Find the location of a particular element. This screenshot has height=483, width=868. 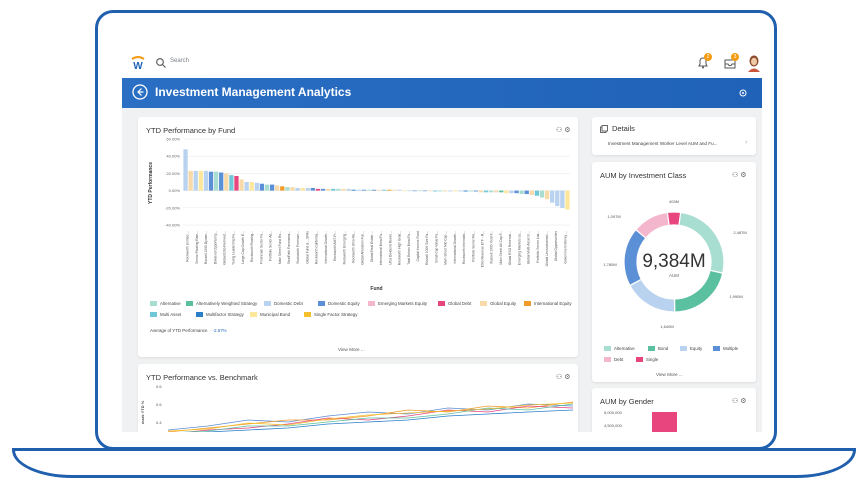

legend-item: Single is located at coordinates (647, 360).